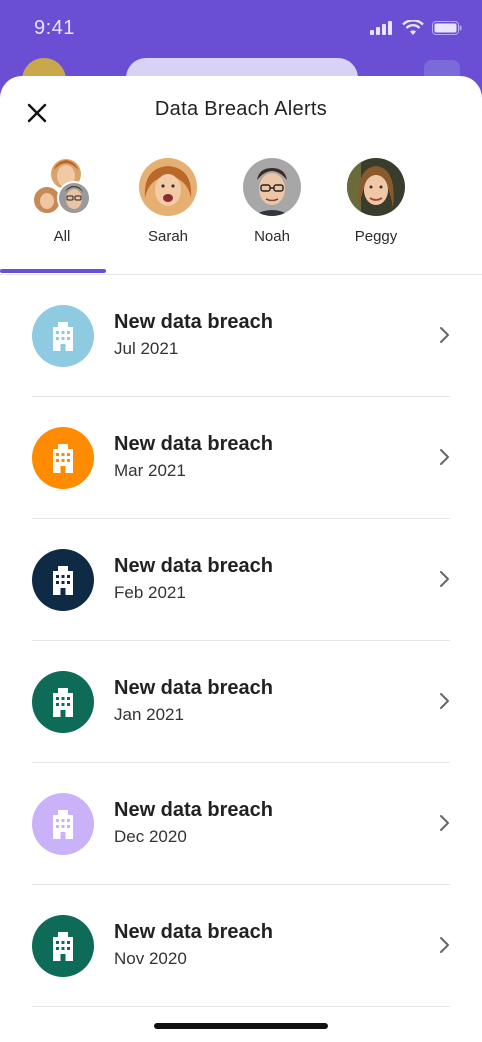 The height and width of the screenshot is (1042, 482). I want to click on tab-noah: Noah, so click(272, 211).